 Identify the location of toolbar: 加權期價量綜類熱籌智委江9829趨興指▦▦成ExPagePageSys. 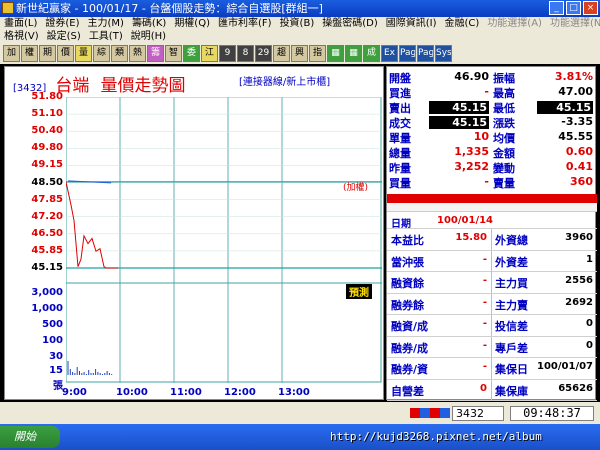
(300, 53).